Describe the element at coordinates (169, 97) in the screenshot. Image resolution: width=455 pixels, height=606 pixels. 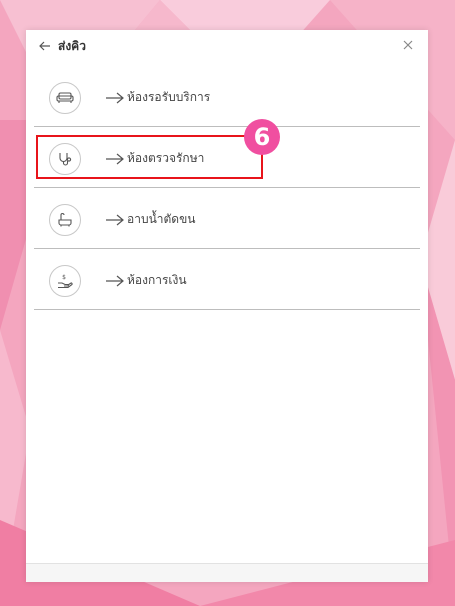
I see `list-item-label: ห้องรอรับบริการ` at that location.